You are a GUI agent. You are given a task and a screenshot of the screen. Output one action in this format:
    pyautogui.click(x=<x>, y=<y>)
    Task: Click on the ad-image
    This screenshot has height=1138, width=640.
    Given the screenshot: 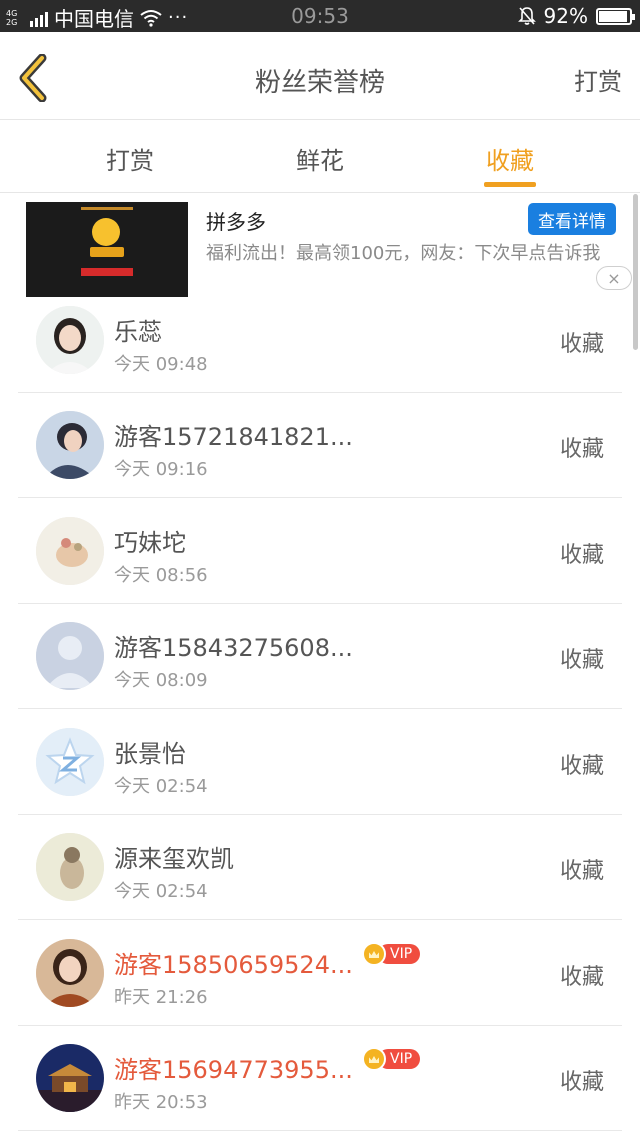 What is the action you would take?
    pyautogui.click(x=107, y=249)
    